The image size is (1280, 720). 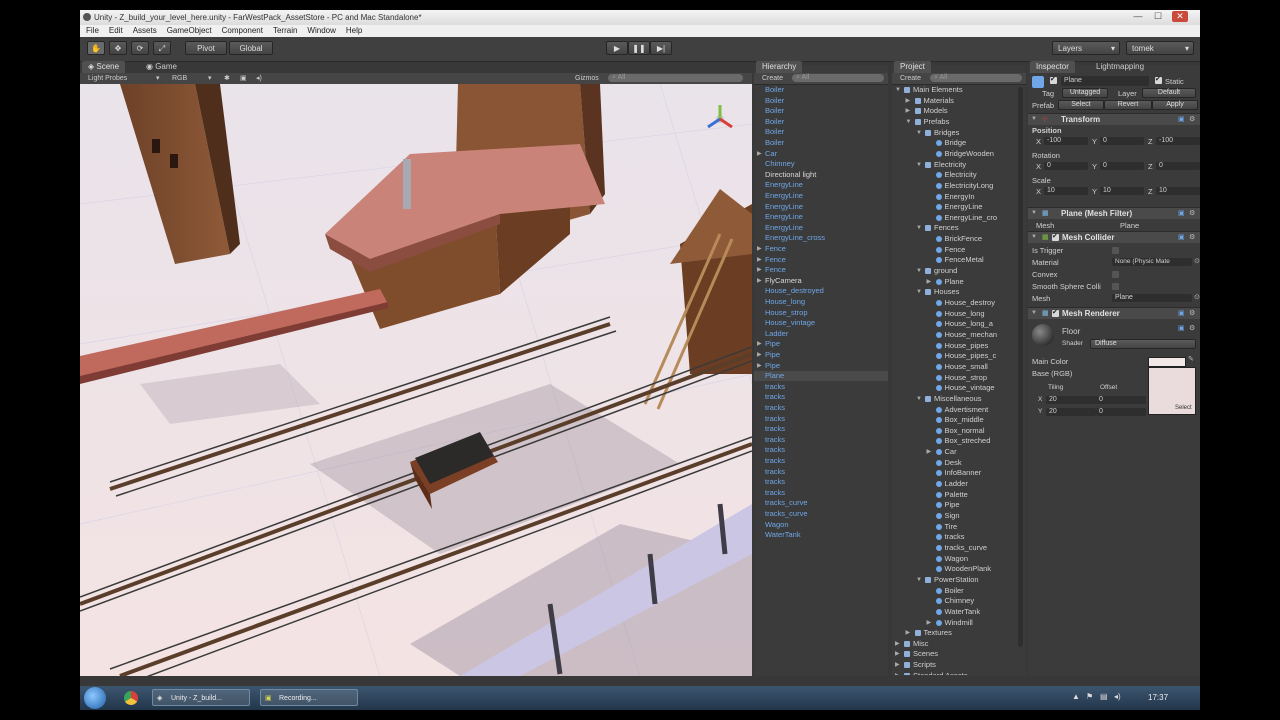 I want to click on menu-gameobject: GameObject, so click(x=189, y=30).